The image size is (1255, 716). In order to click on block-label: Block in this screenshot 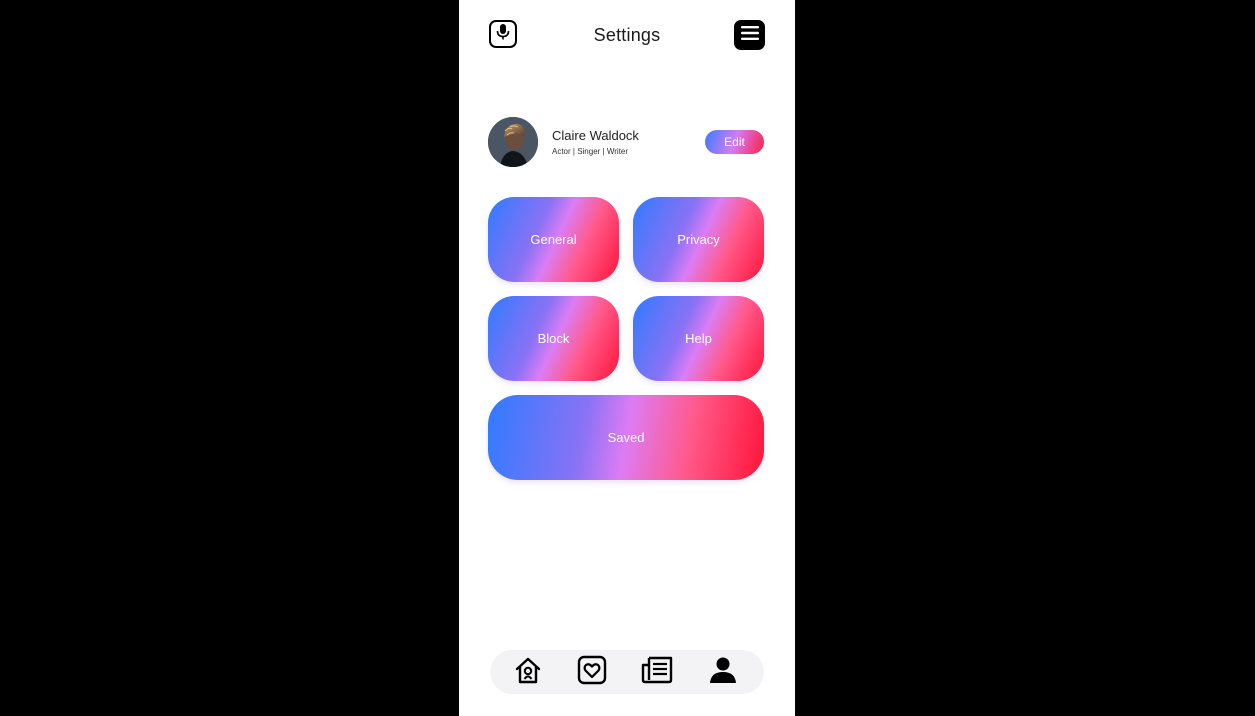, I will do `click(553, 338)`.